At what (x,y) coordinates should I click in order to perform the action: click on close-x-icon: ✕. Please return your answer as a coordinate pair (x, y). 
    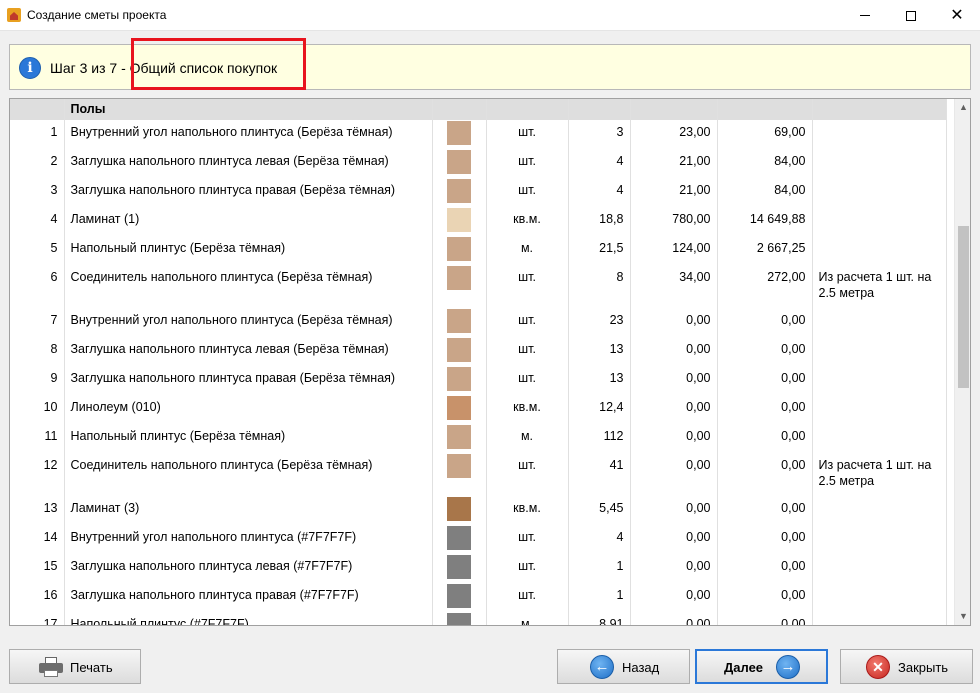
    Looking at the image, I should click on (878, 667).